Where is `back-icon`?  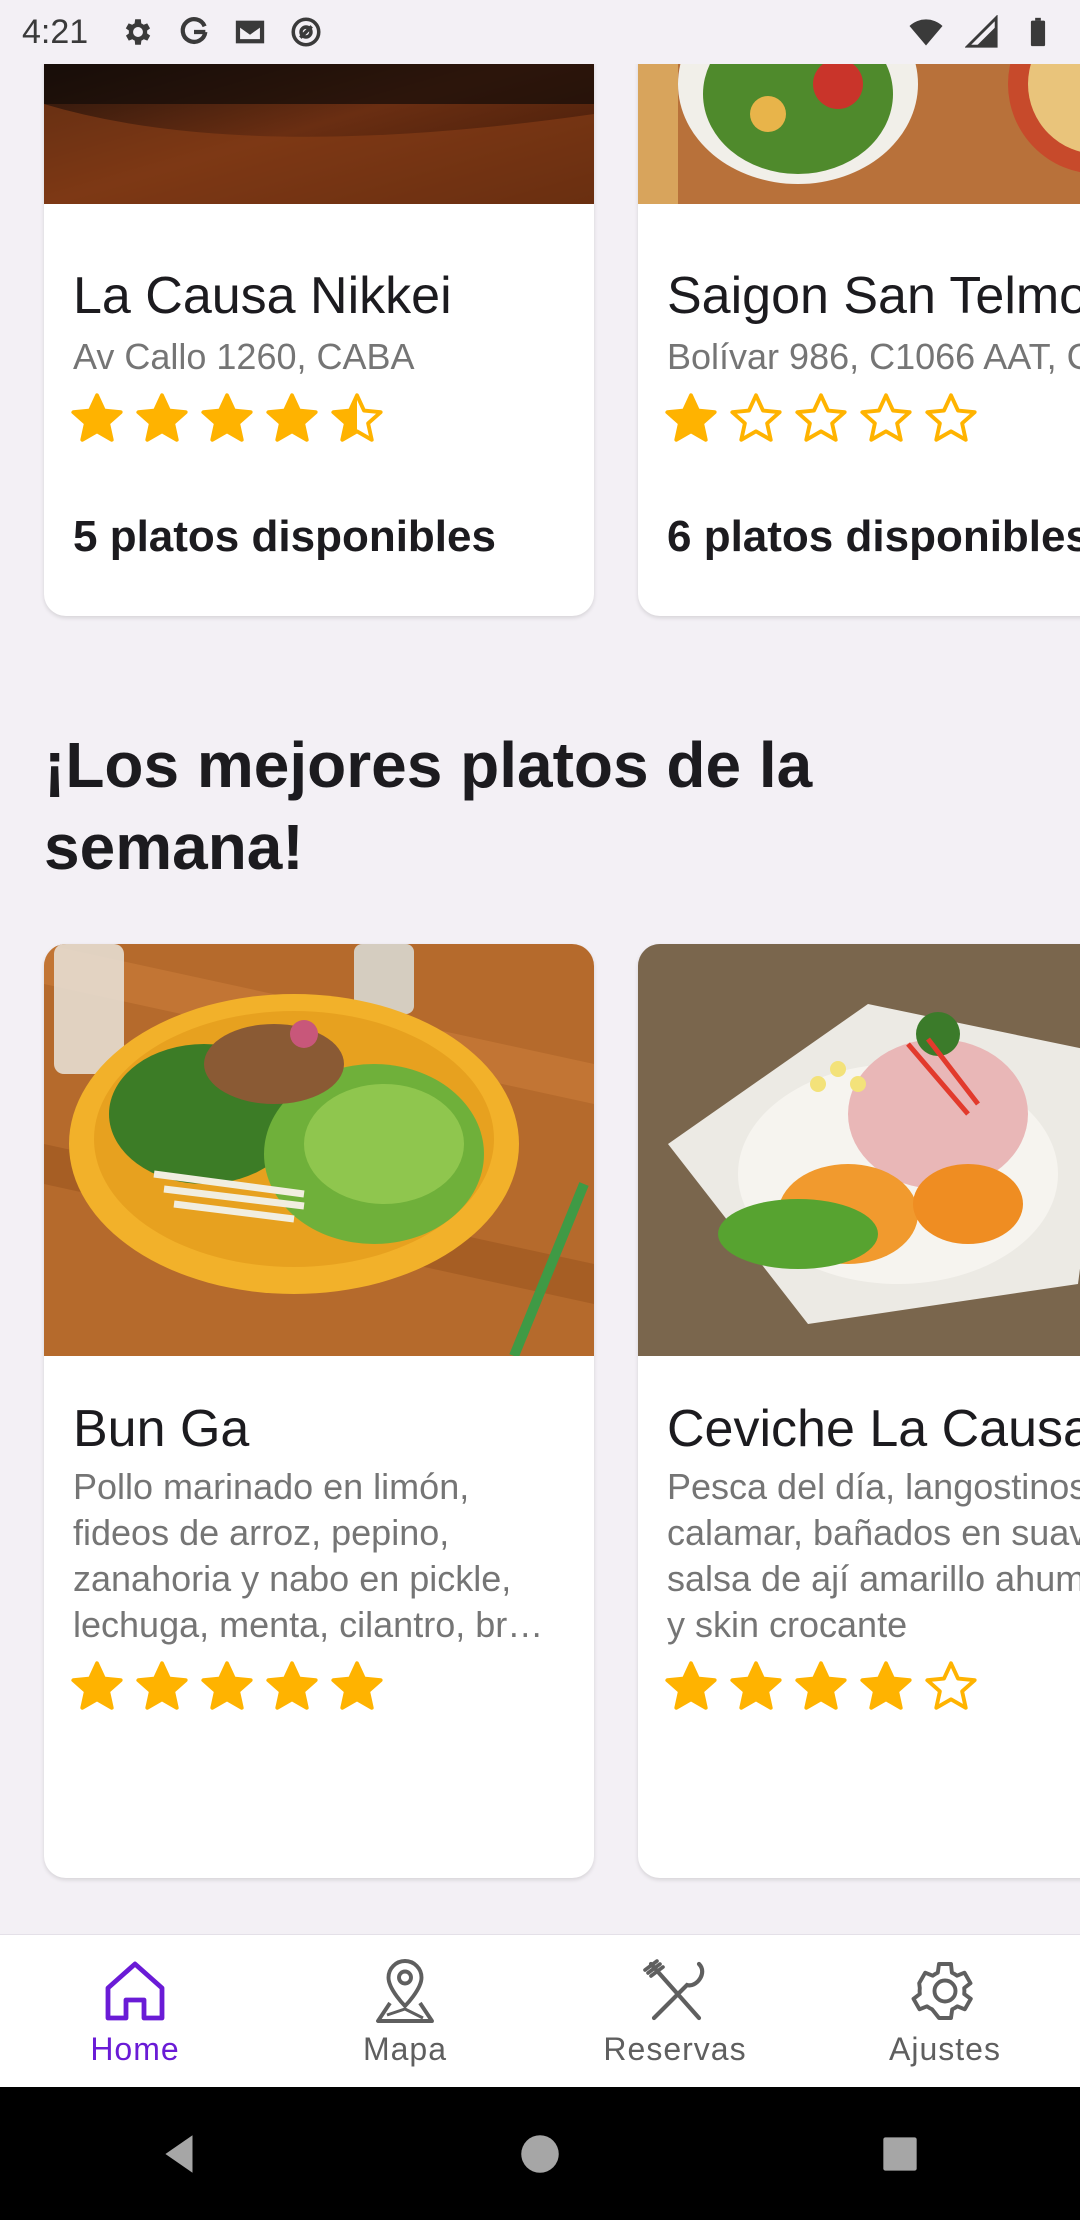
back-icon is located at coordinates (180, 2154).